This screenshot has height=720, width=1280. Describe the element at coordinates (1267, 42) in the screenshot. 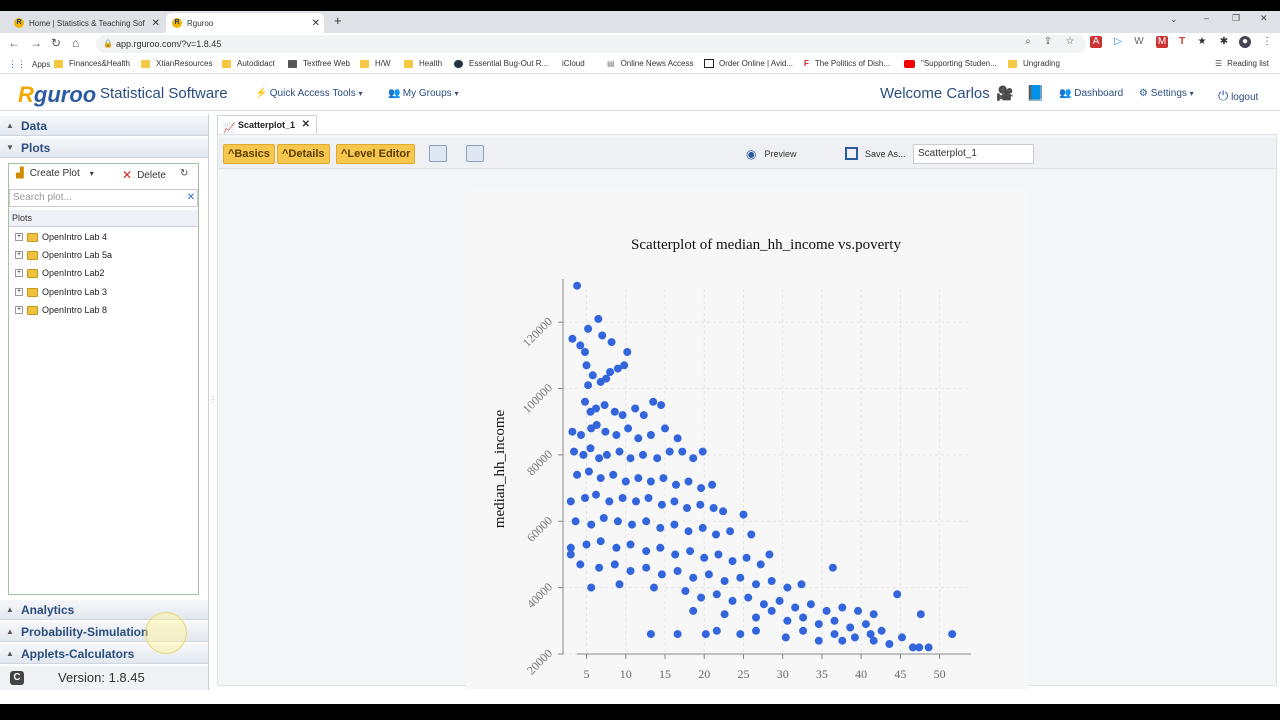

I see `menu-kebab-icon: ⋮` at that location.